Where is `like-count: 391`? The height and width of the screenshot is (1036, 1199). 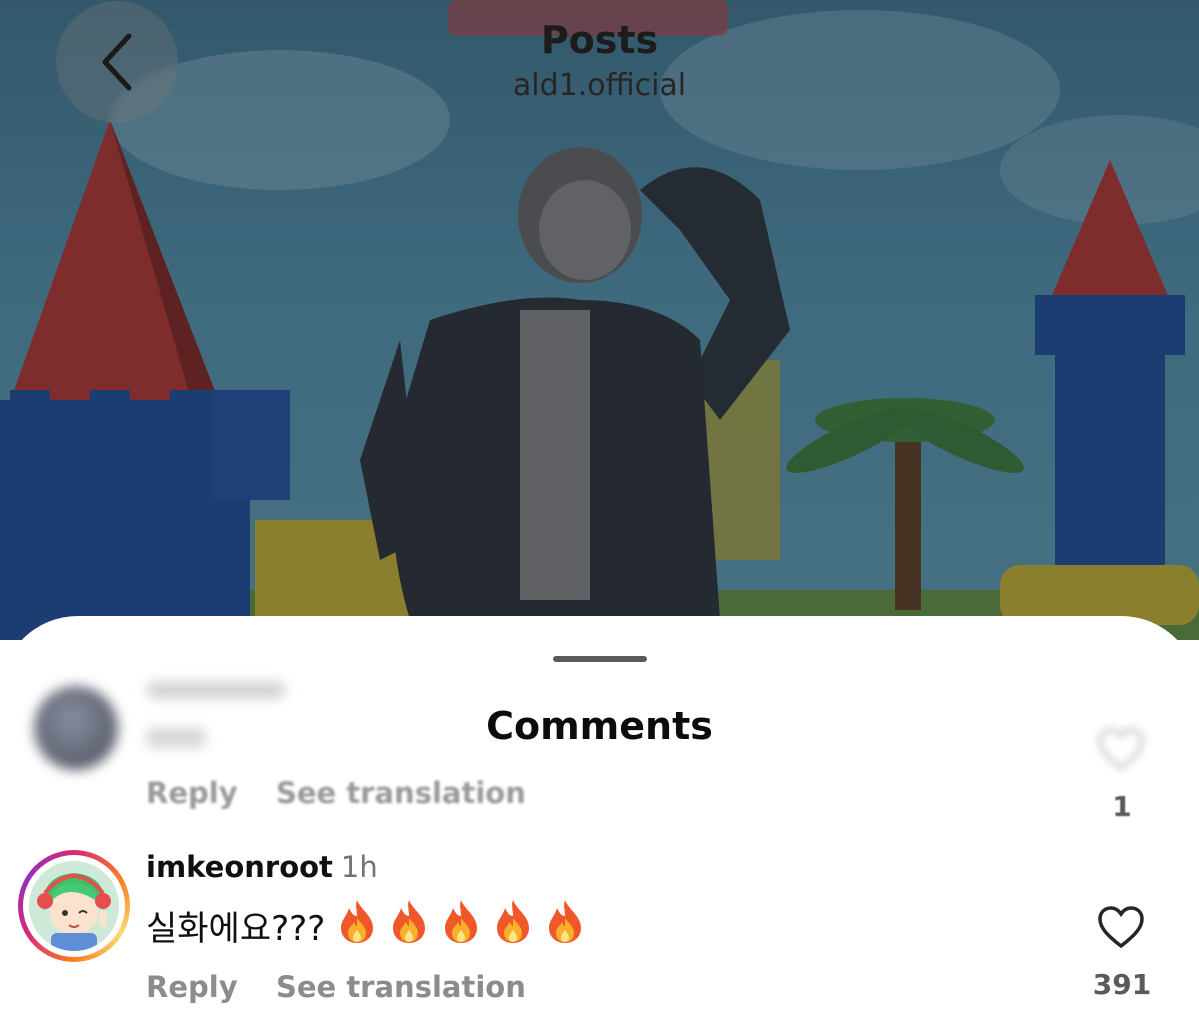 like-count: 391 is located at coordinates (1122, 984).